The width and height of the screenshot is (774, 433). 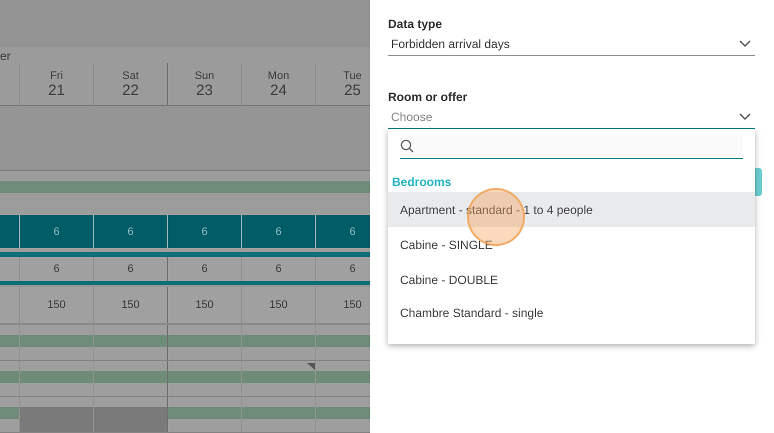 I want to click on day-number: 21, so click(x=56, y=90).